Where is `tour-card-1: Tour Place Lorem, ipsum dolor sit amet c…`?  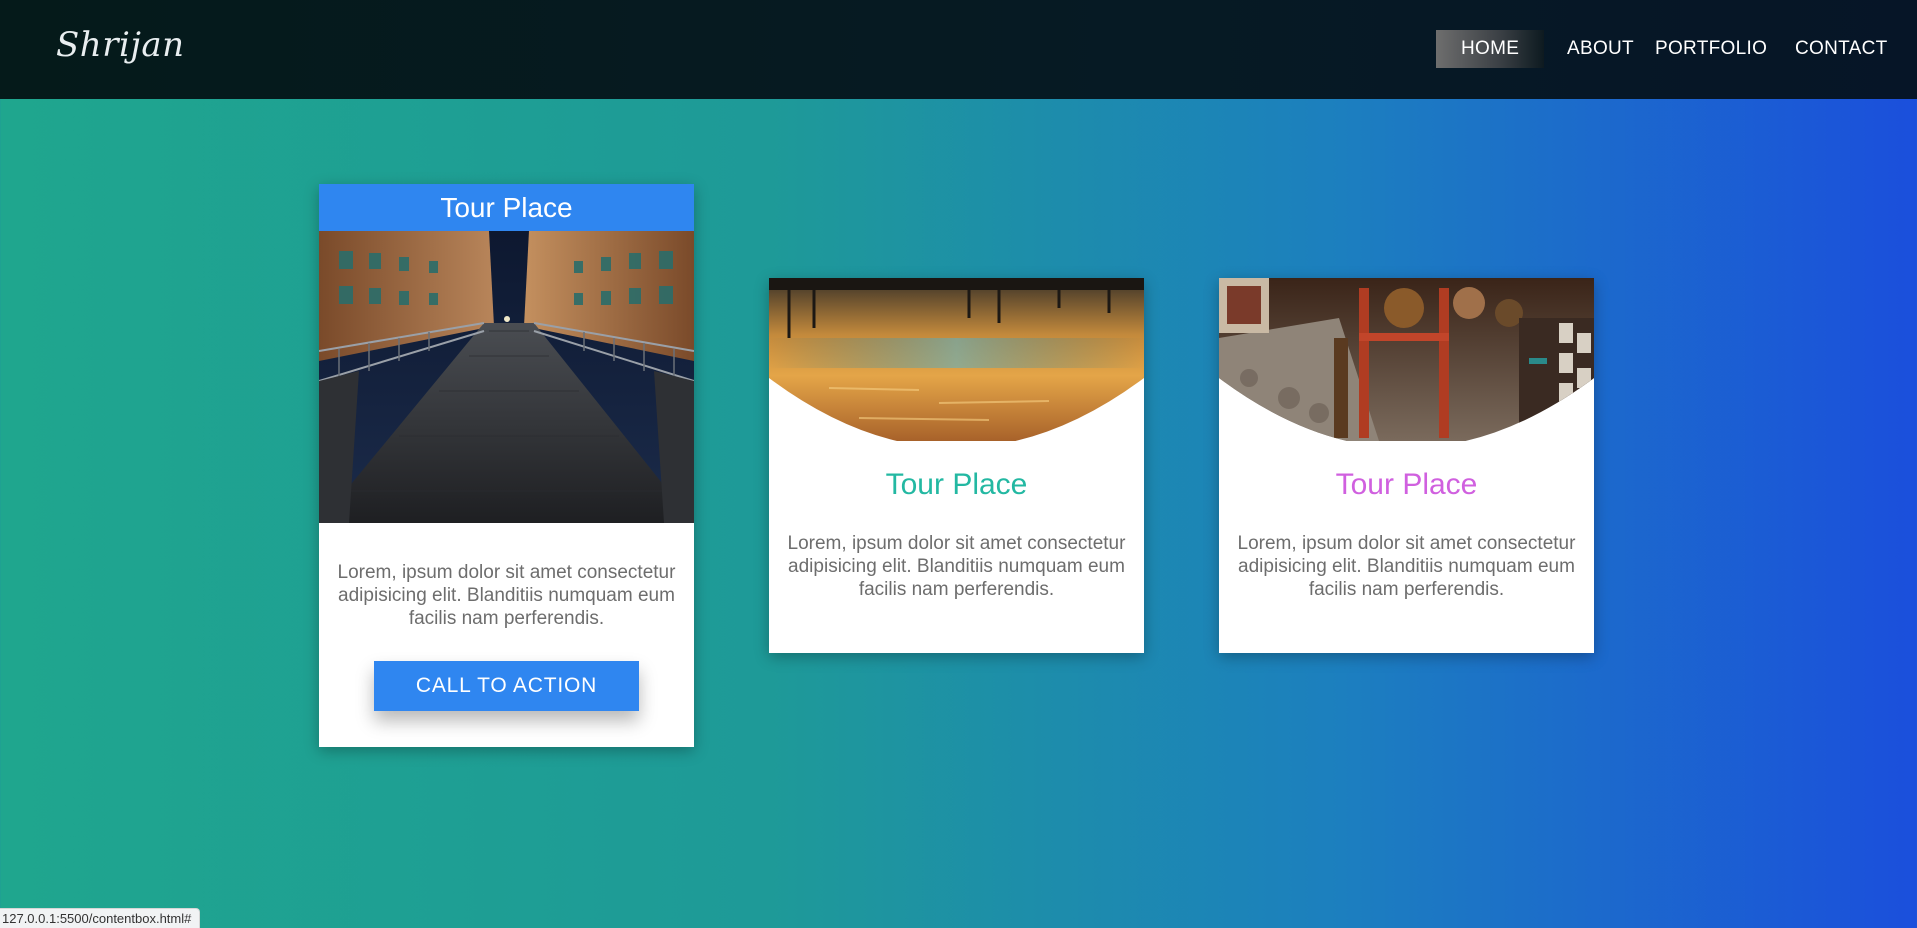
tour-card-1: Tour Place Lorem, ipsum dolor sit amet c… is located at coordinates (506, 465).